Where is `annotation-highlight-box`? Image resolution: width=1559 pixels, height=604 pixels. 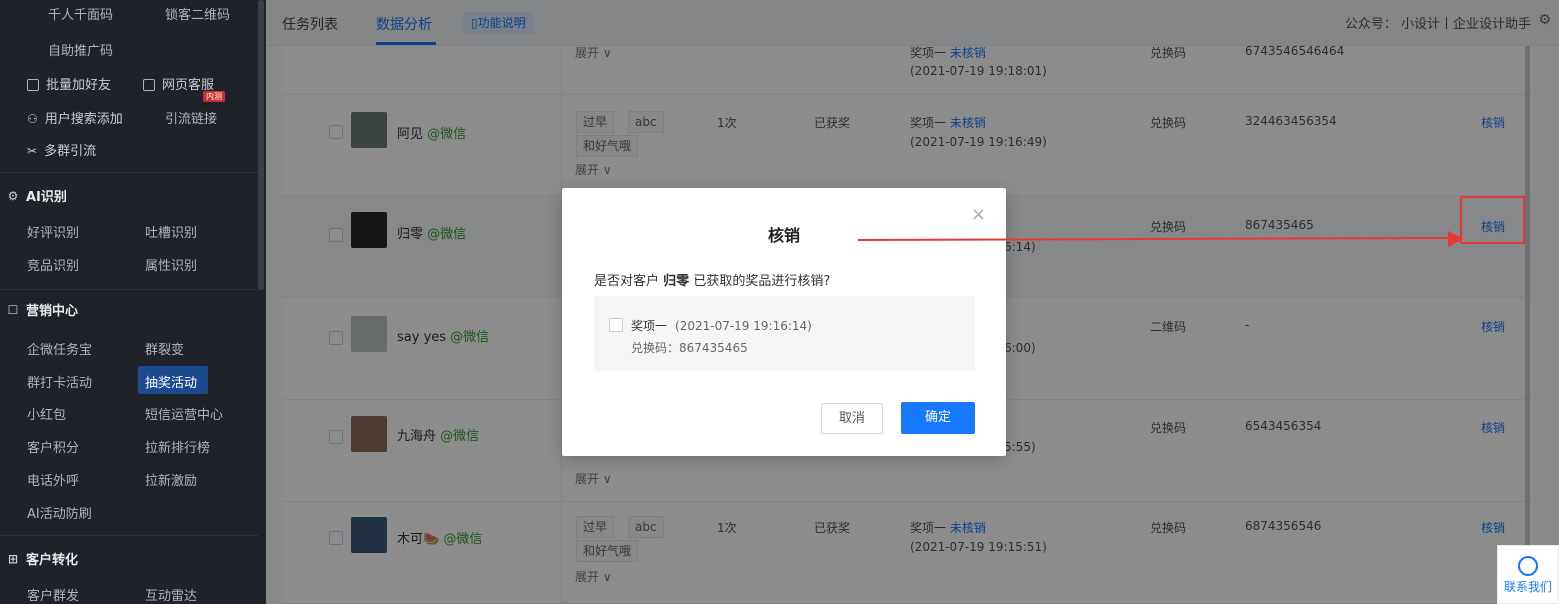
annotation-highlight-box is located at coordinates (1492, 220).